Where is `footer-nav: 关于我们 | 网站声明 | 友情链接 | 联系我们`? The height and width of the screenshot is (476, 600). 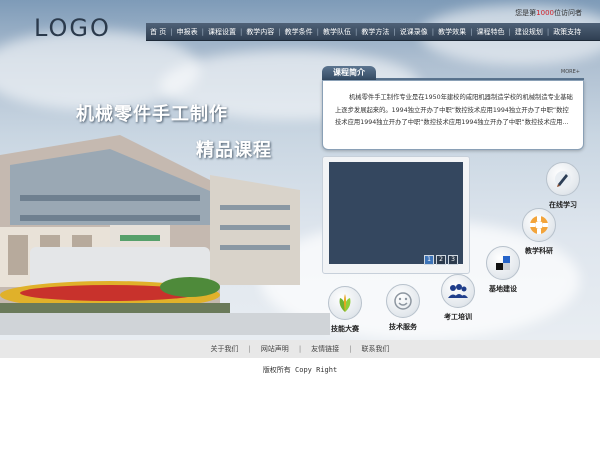 footer-nav: 关于我们 | 网站声明 | 友情链接 | 联系我们 is located at coordinates (300, 349).